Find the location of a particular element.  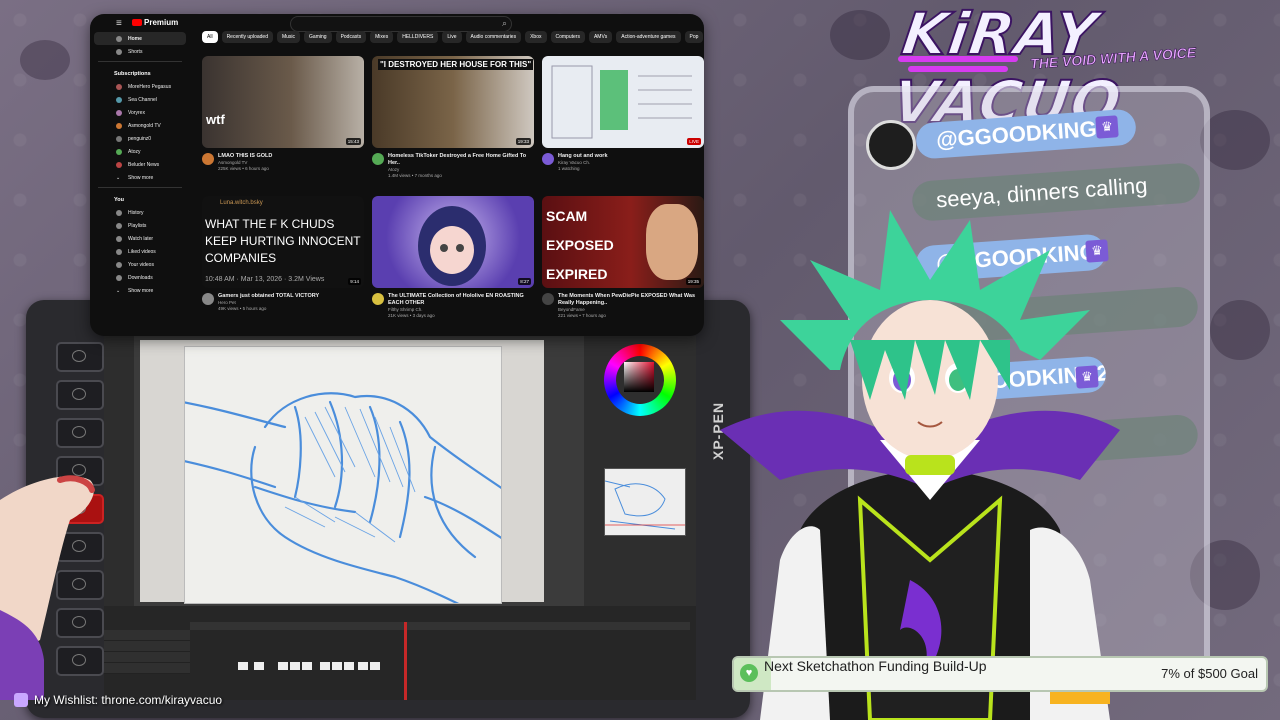

chip: Music is located at coordinates (288, 37).